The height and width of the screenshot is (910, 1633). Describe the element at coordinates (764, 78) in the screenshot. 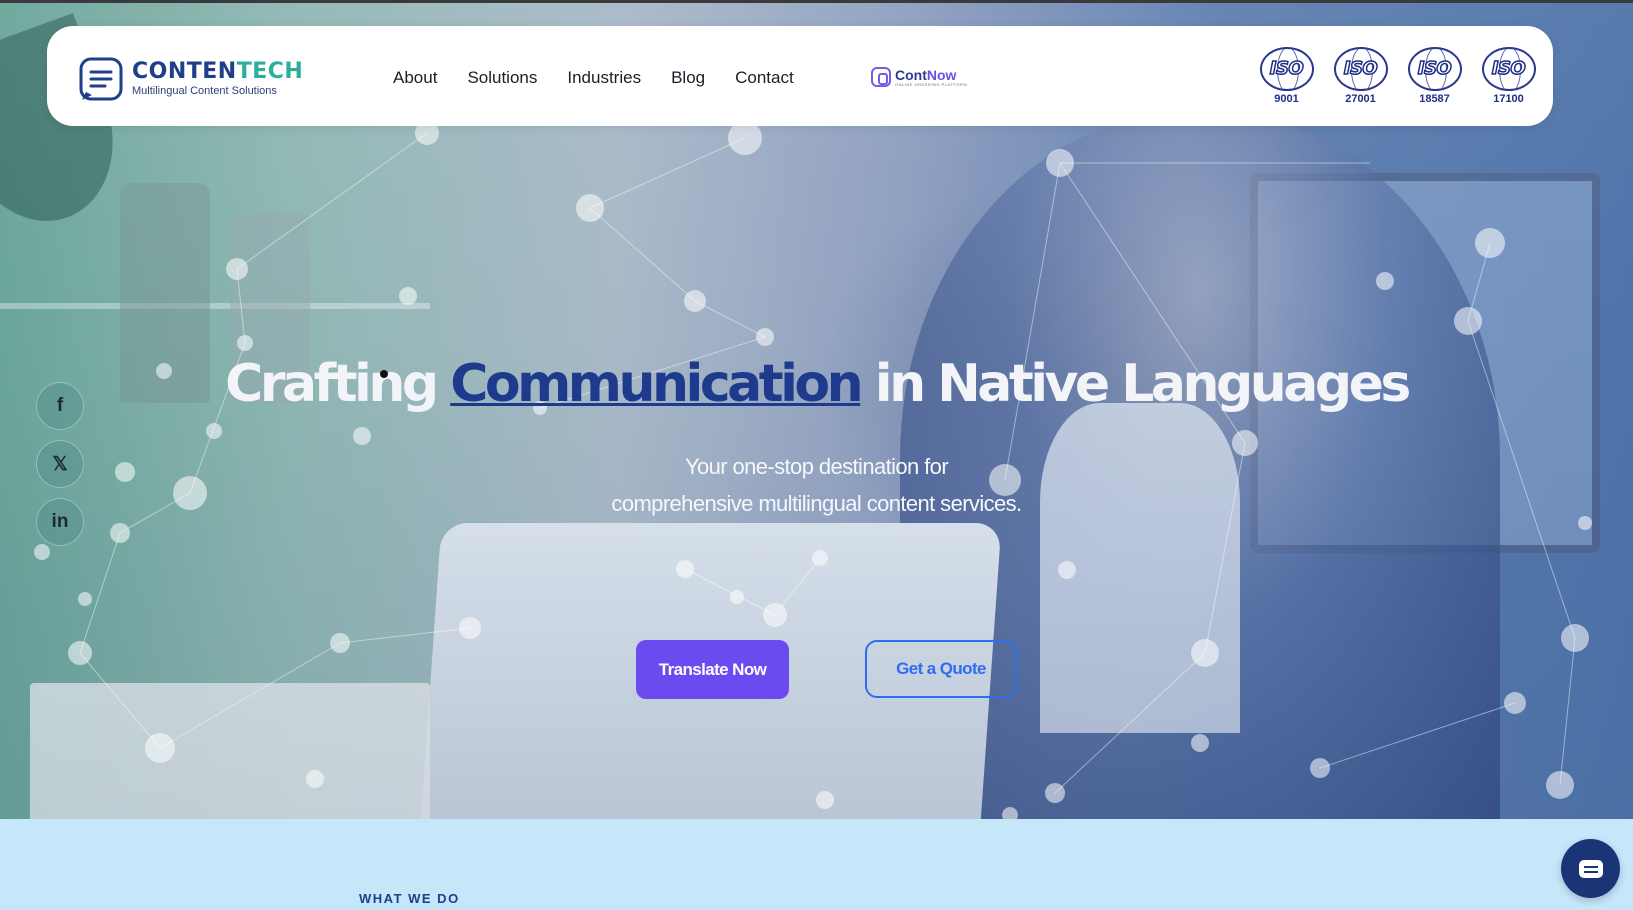

I see `nav-link-contact: Contact` at that location.